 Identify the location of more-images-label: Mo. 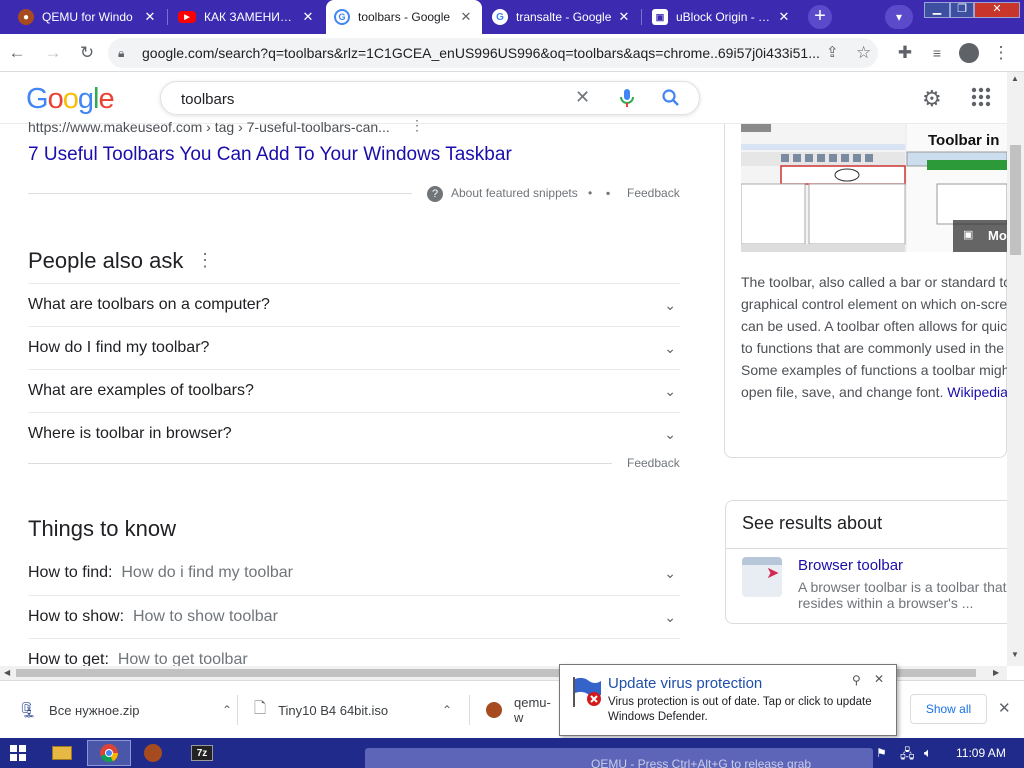
(997, 235).